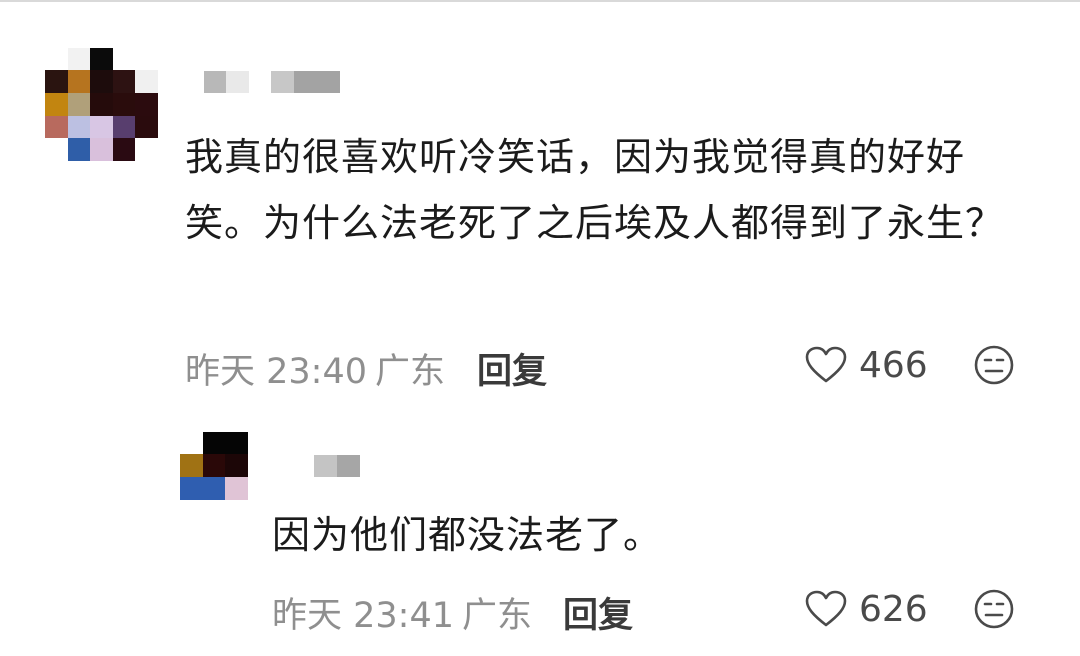 The width and height of the screenshot is (1080, 656). I want to click on top-divider, so click(540, 1).